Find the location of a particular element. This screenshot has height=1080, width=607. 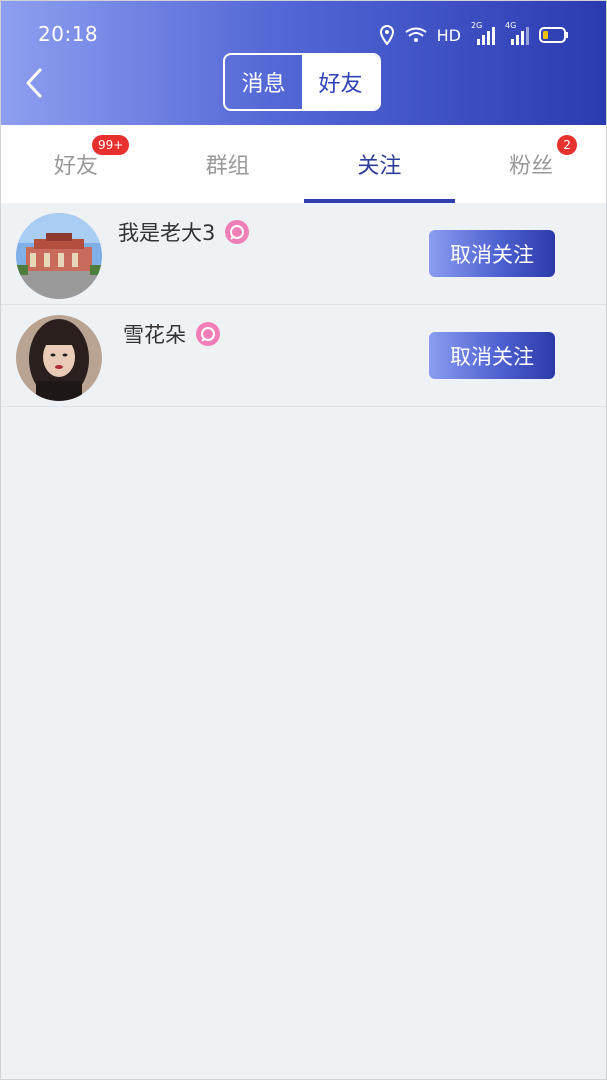

tab-following: 关注 is located at coordinates (379, 164).